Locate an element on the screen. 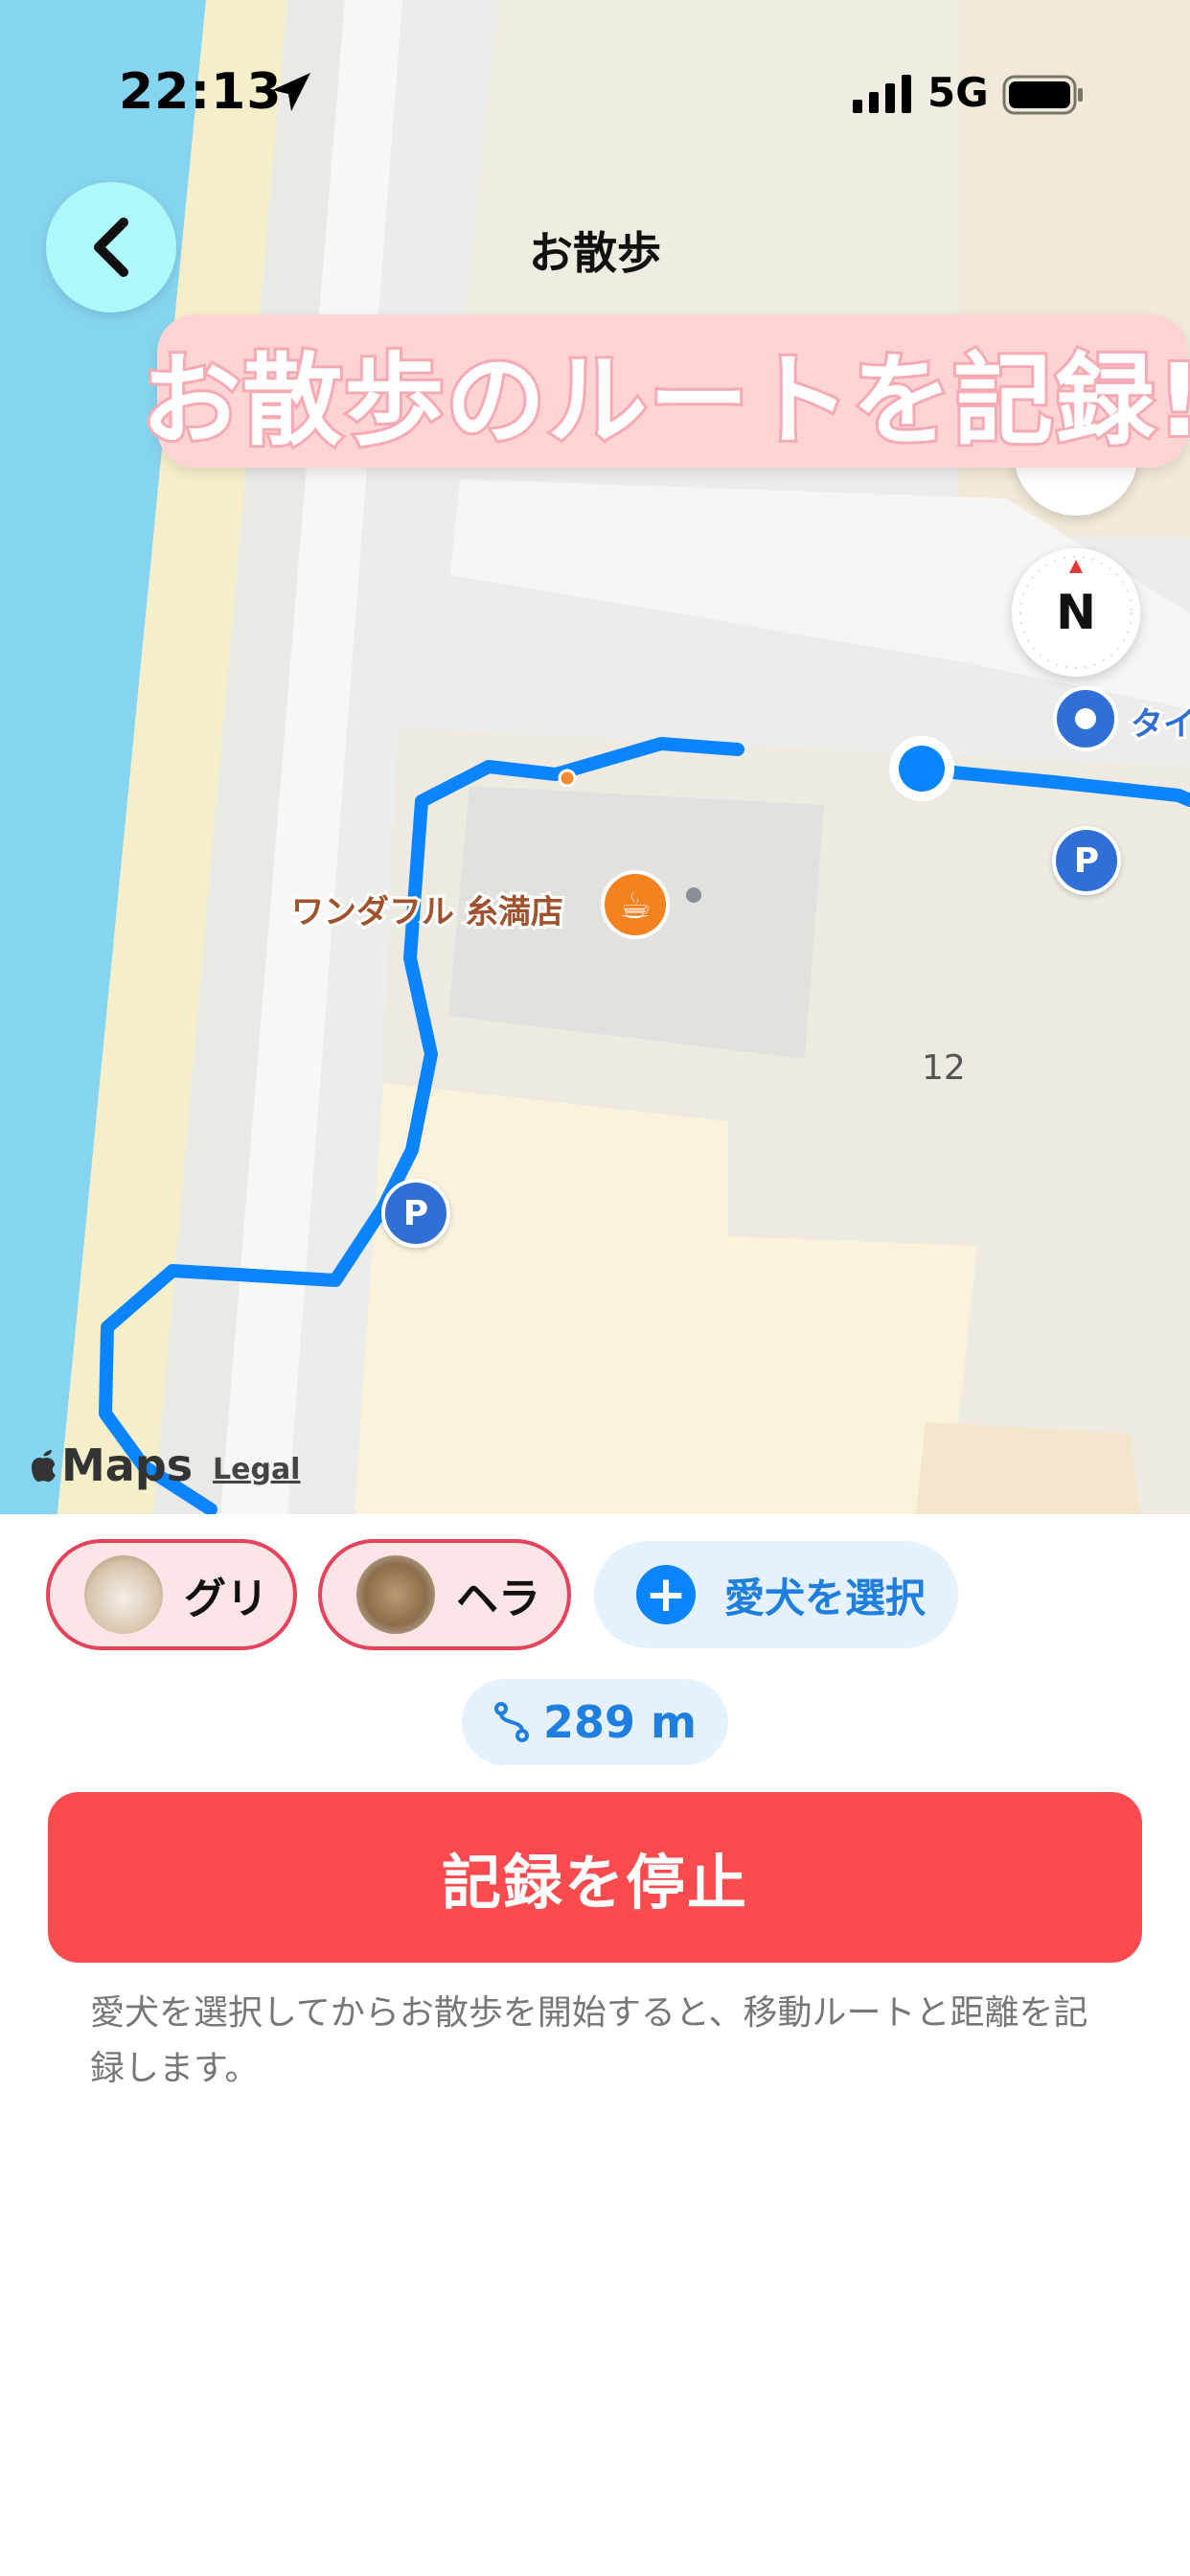 The height and width of the screenshot is (2576, 1190). dog-name-label: ヘラ is located at coordinates (498, 1599).